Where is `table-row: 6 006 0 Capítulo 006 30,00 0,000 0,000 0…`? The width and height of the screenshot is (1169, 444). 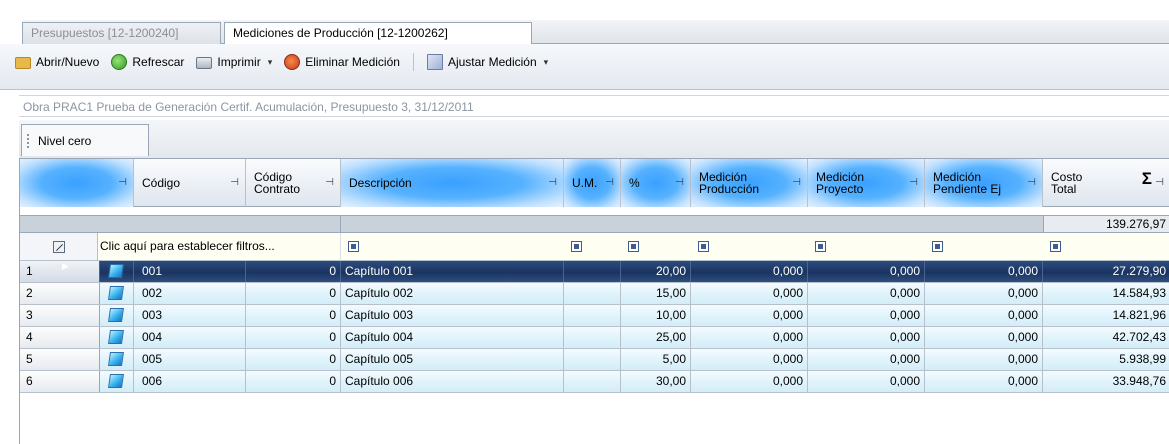 table-row: 6 006 0 Capítulo 006 30,00 0,000 0,000 0… is located at coordinates (594, 382).